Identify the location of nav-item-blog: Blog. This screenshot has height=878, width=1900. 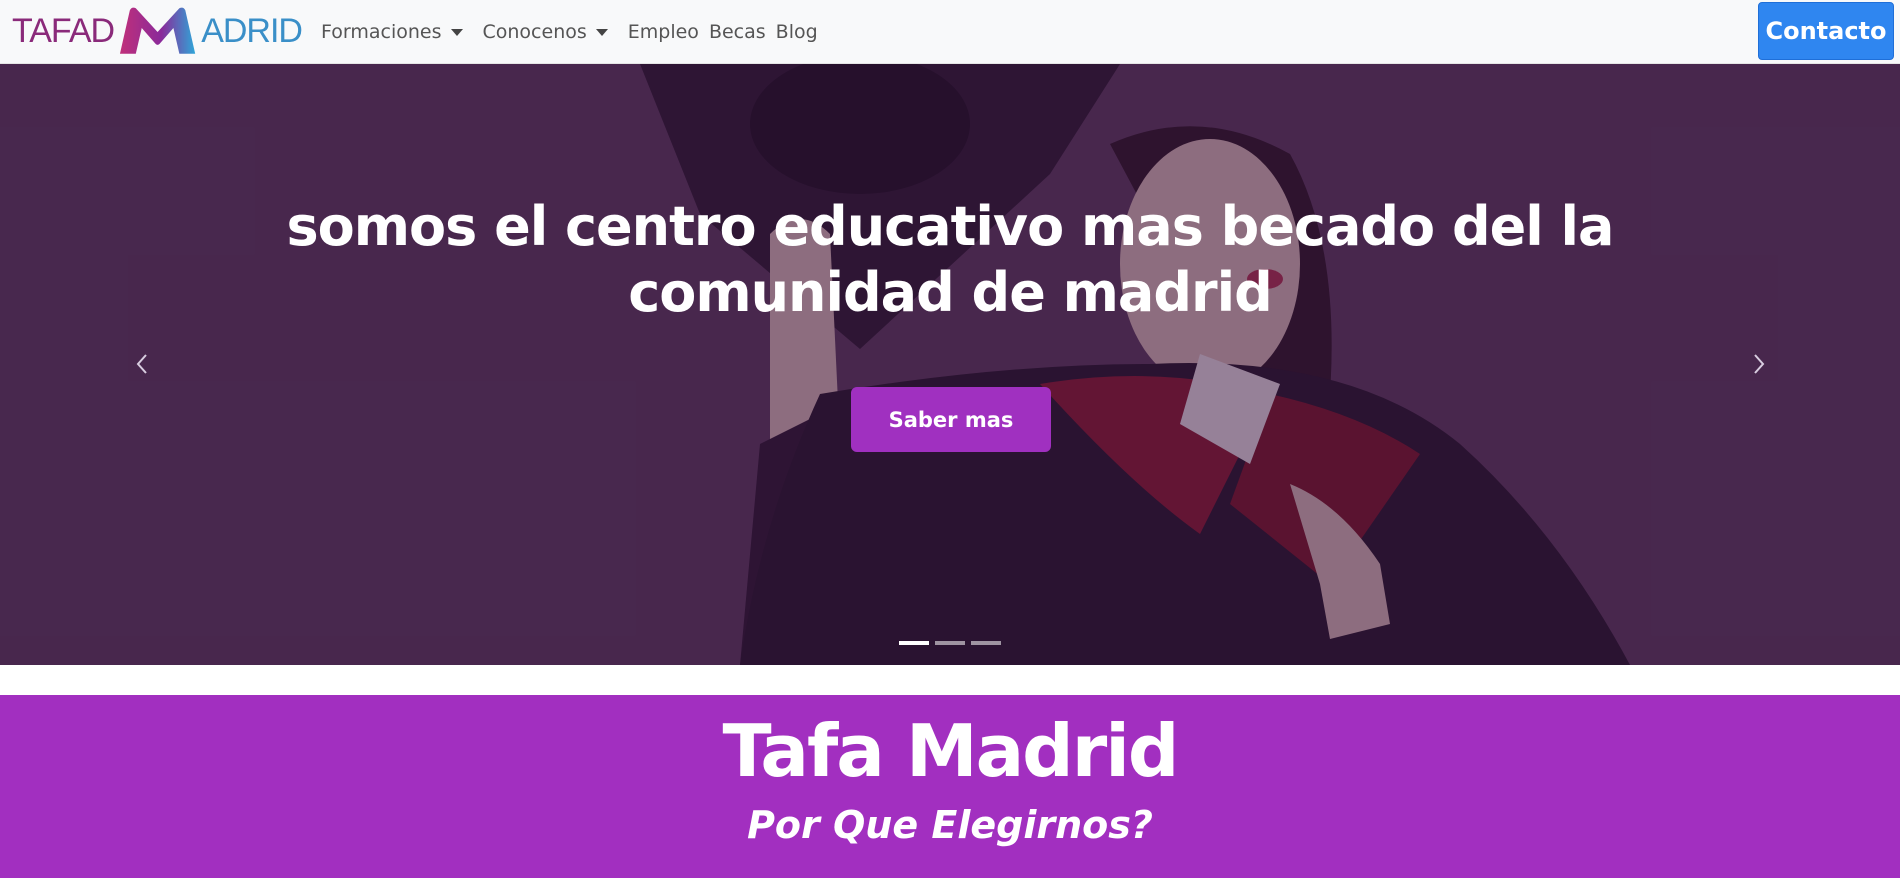
(797, 32).